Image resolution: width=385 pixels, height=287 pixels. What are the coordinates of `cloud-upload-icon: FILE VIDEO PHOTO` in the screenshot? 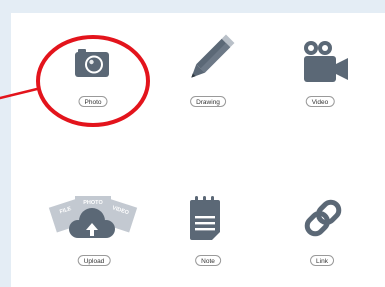 It's located at (93, 217).